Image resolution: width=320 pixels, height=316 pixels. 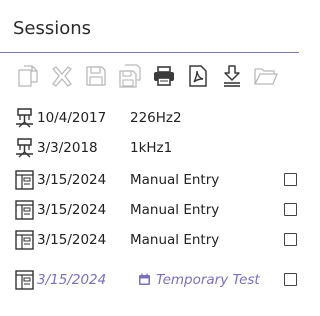 I want to click on download-icon, so click(x=232, y=76).